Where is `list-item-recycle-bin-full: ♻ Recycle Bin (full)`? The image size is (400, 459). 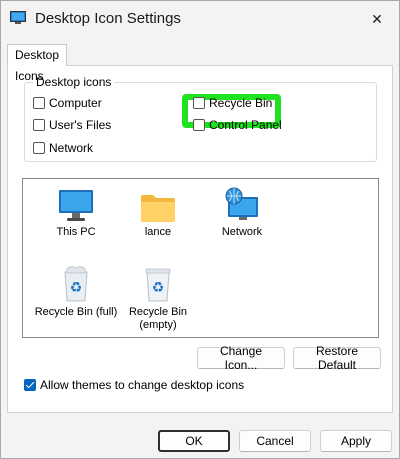
list-item-recycle-bin-full: ♻ Recycle Bin (full) is located at coordinates (76, 292).